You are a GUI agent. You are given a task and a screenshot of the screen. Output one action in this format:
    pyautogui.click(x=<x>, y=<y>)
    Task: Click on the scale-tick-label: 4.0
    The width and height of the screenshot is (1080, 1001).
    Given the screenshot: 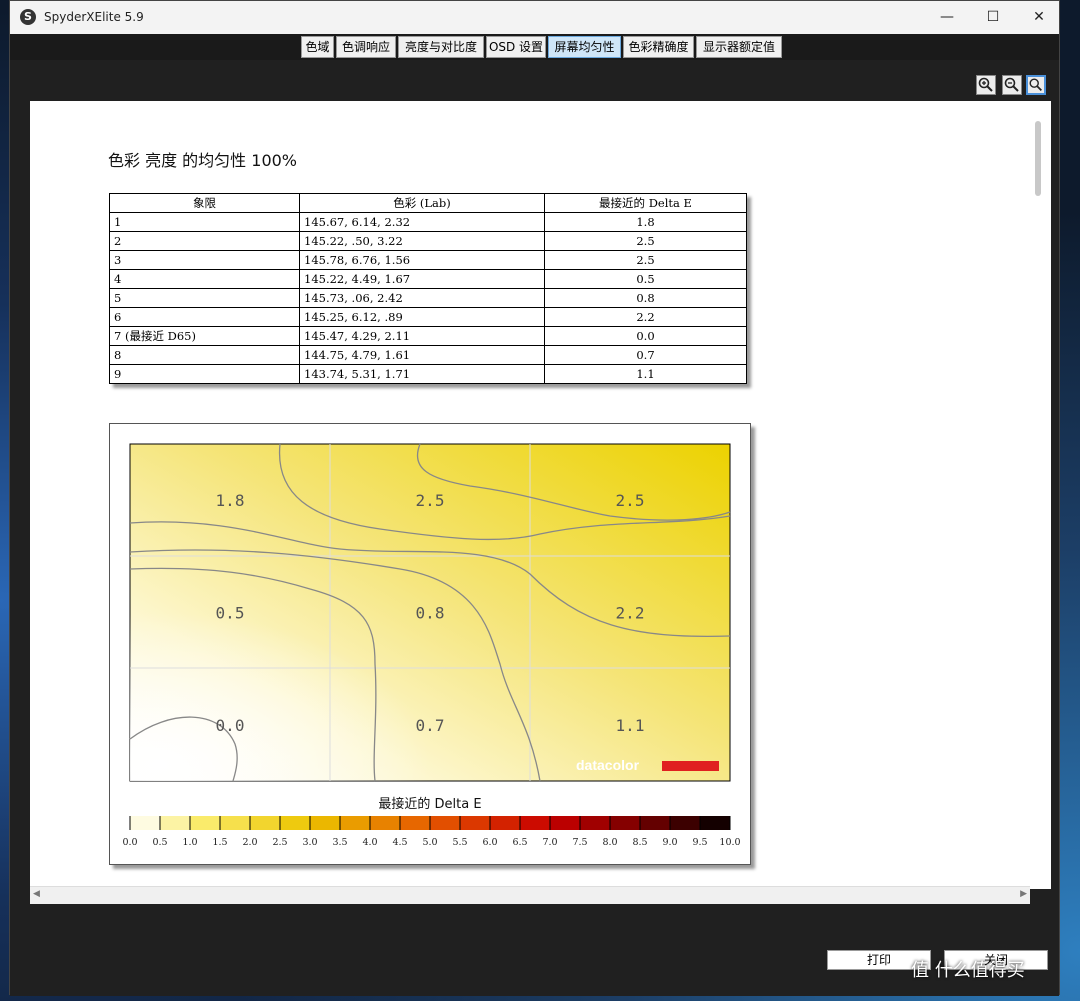 What is the action you would take?
    pyautogui.click(x=369, y=842)
    